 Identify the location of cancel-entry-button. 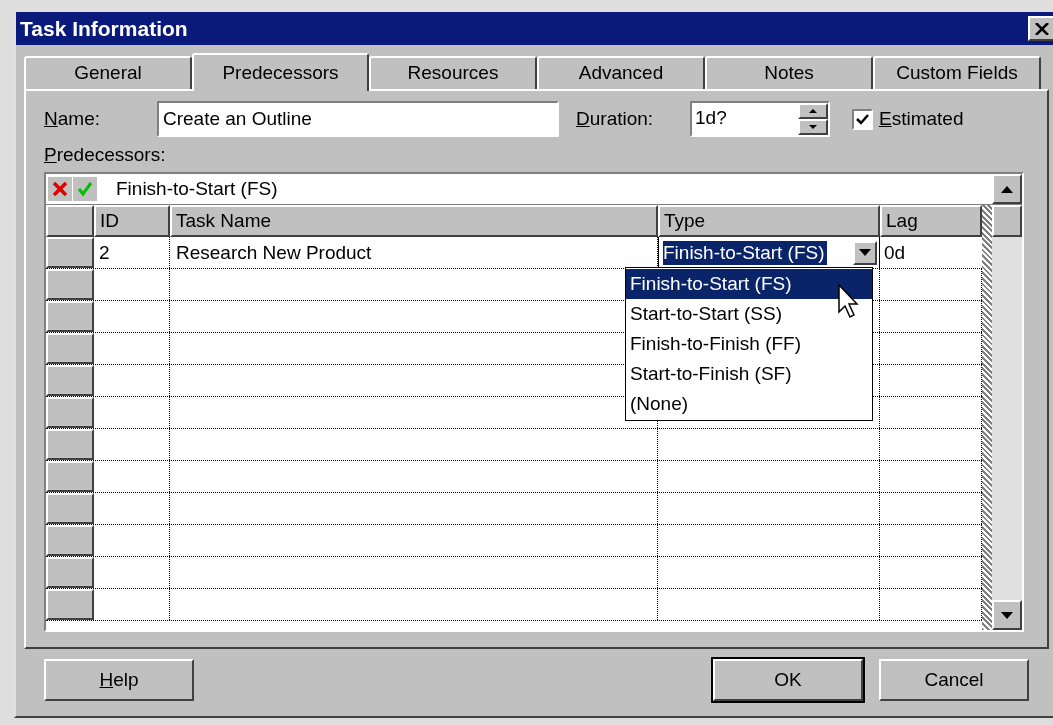
(60, 189).